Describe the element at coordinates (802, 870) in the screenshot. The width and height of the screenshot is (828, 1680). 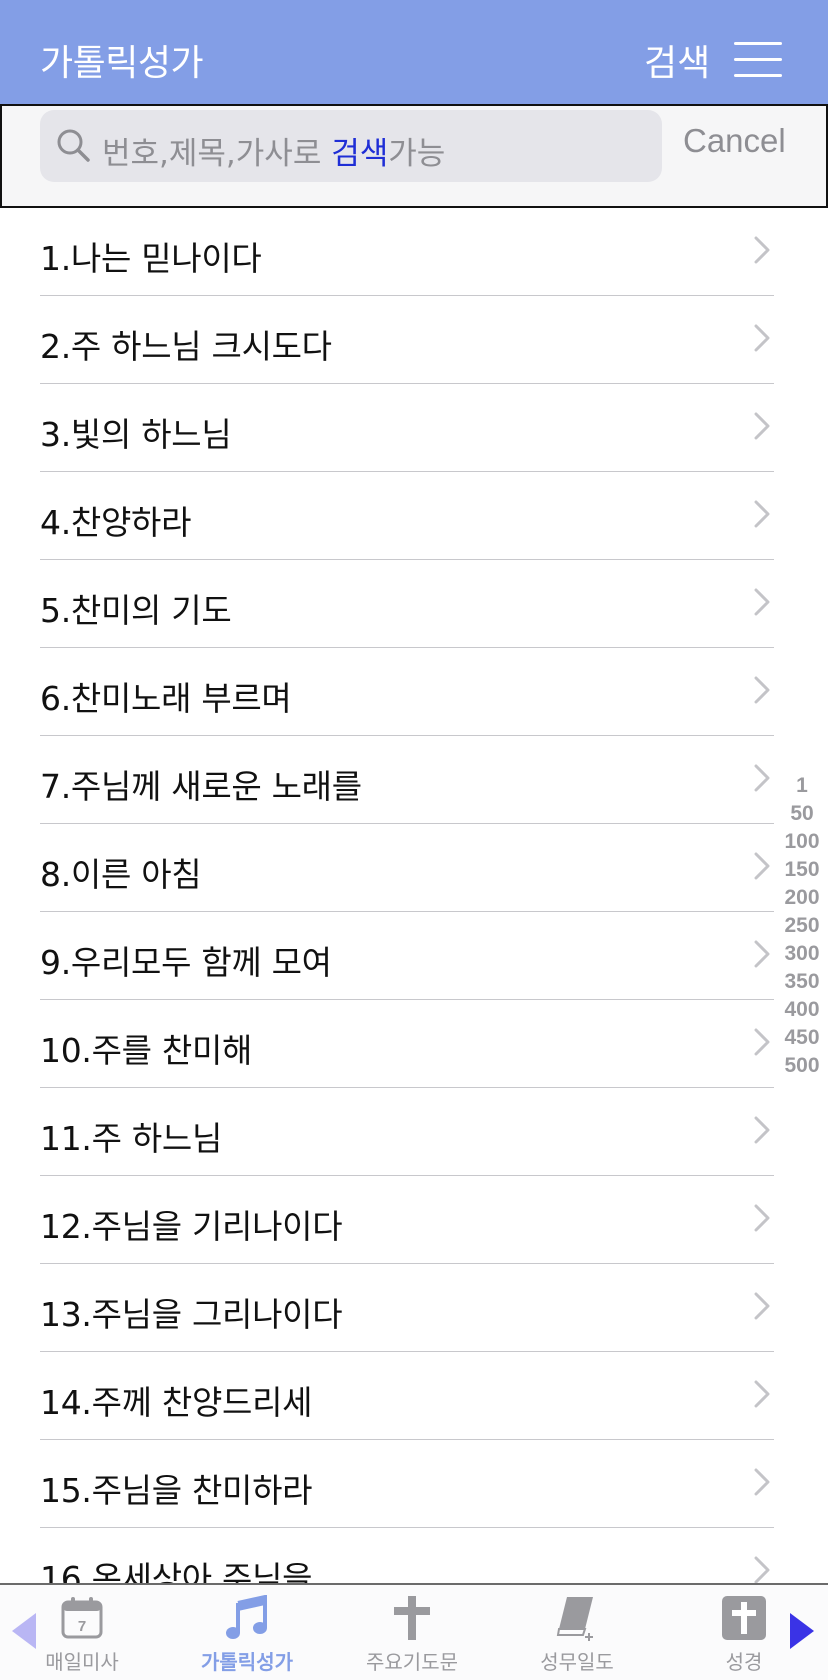
I see `section-index-item: 150` at that location.